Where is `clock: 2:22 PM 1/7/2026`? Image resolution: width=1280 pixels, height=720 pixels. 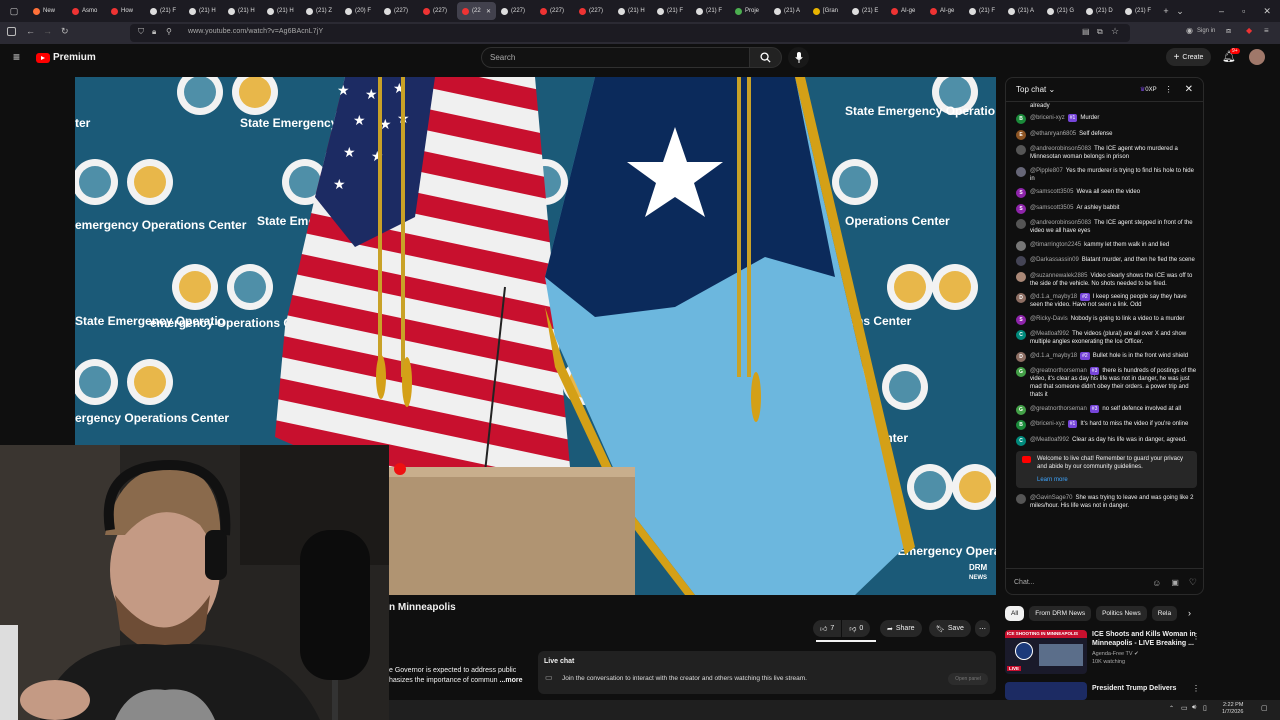 clock: 2:22 PM 1/7/2026 is located at coordinates (1232, 709).